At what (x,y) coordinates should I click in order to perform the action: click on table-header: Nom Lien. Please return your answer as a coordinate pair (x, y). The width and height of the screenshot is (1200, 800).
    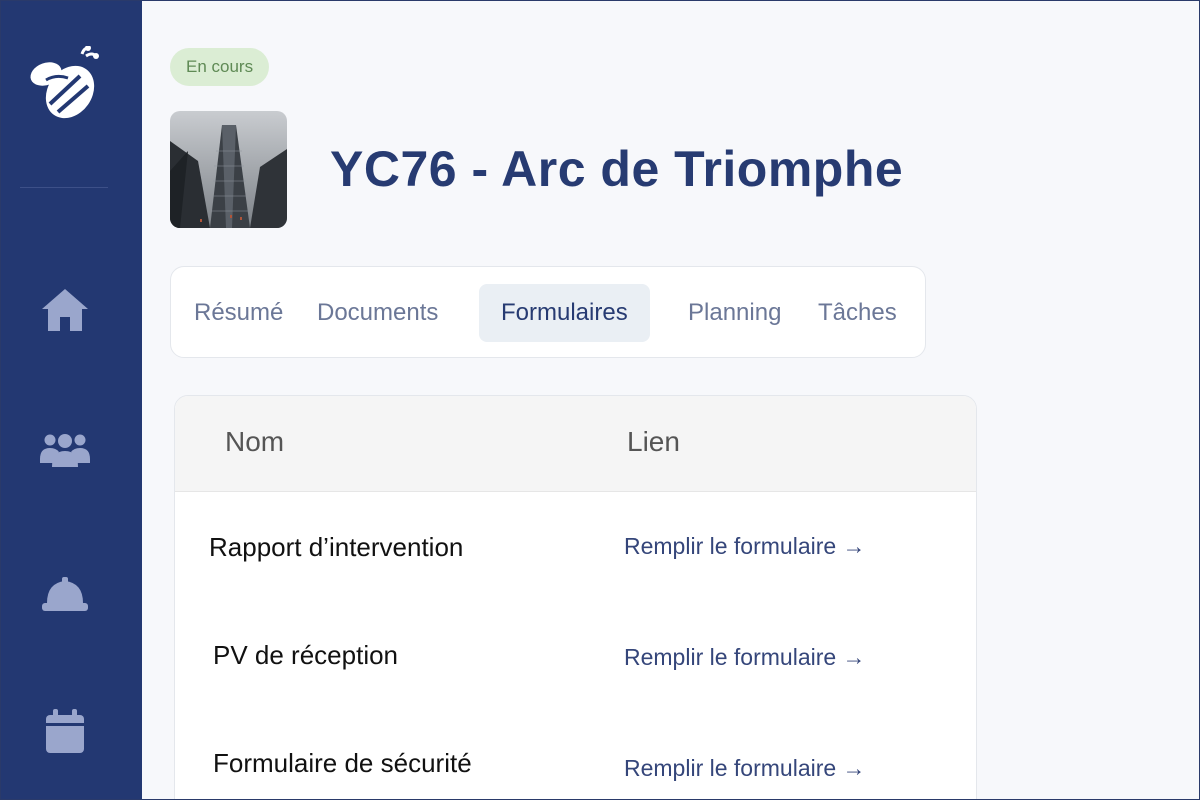
    Looking at the image, I should click on (575, 444).